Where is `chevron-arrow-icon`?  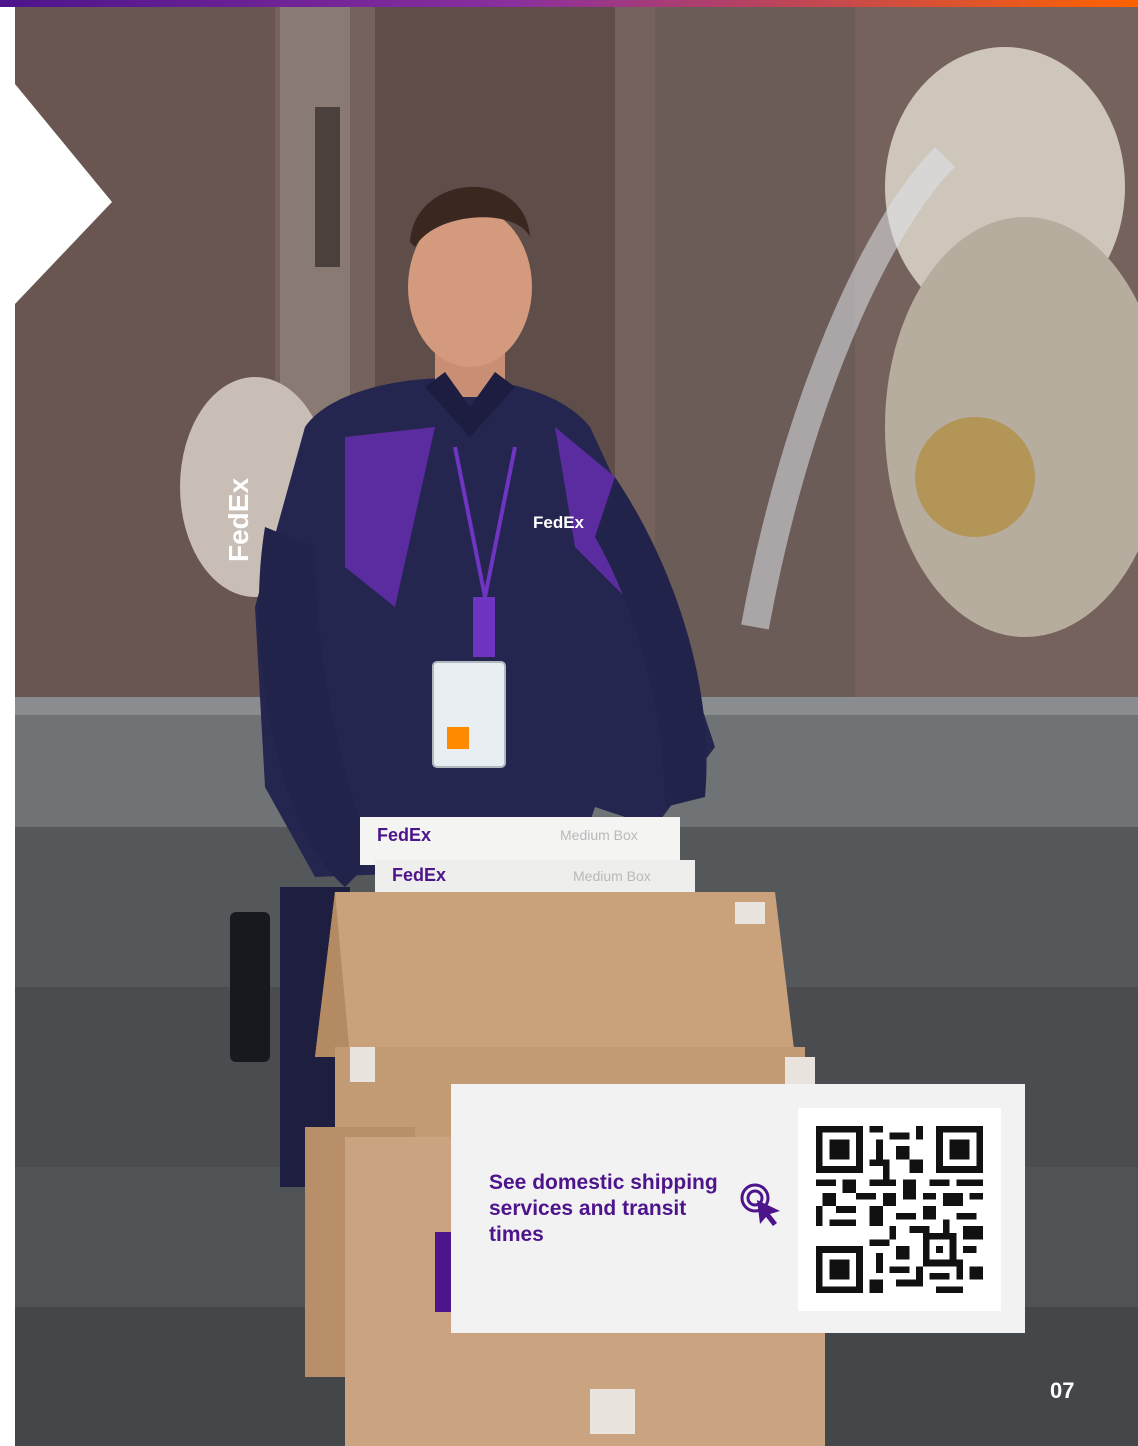 chevron-arrow-icon is located at coordinates (63, 194).